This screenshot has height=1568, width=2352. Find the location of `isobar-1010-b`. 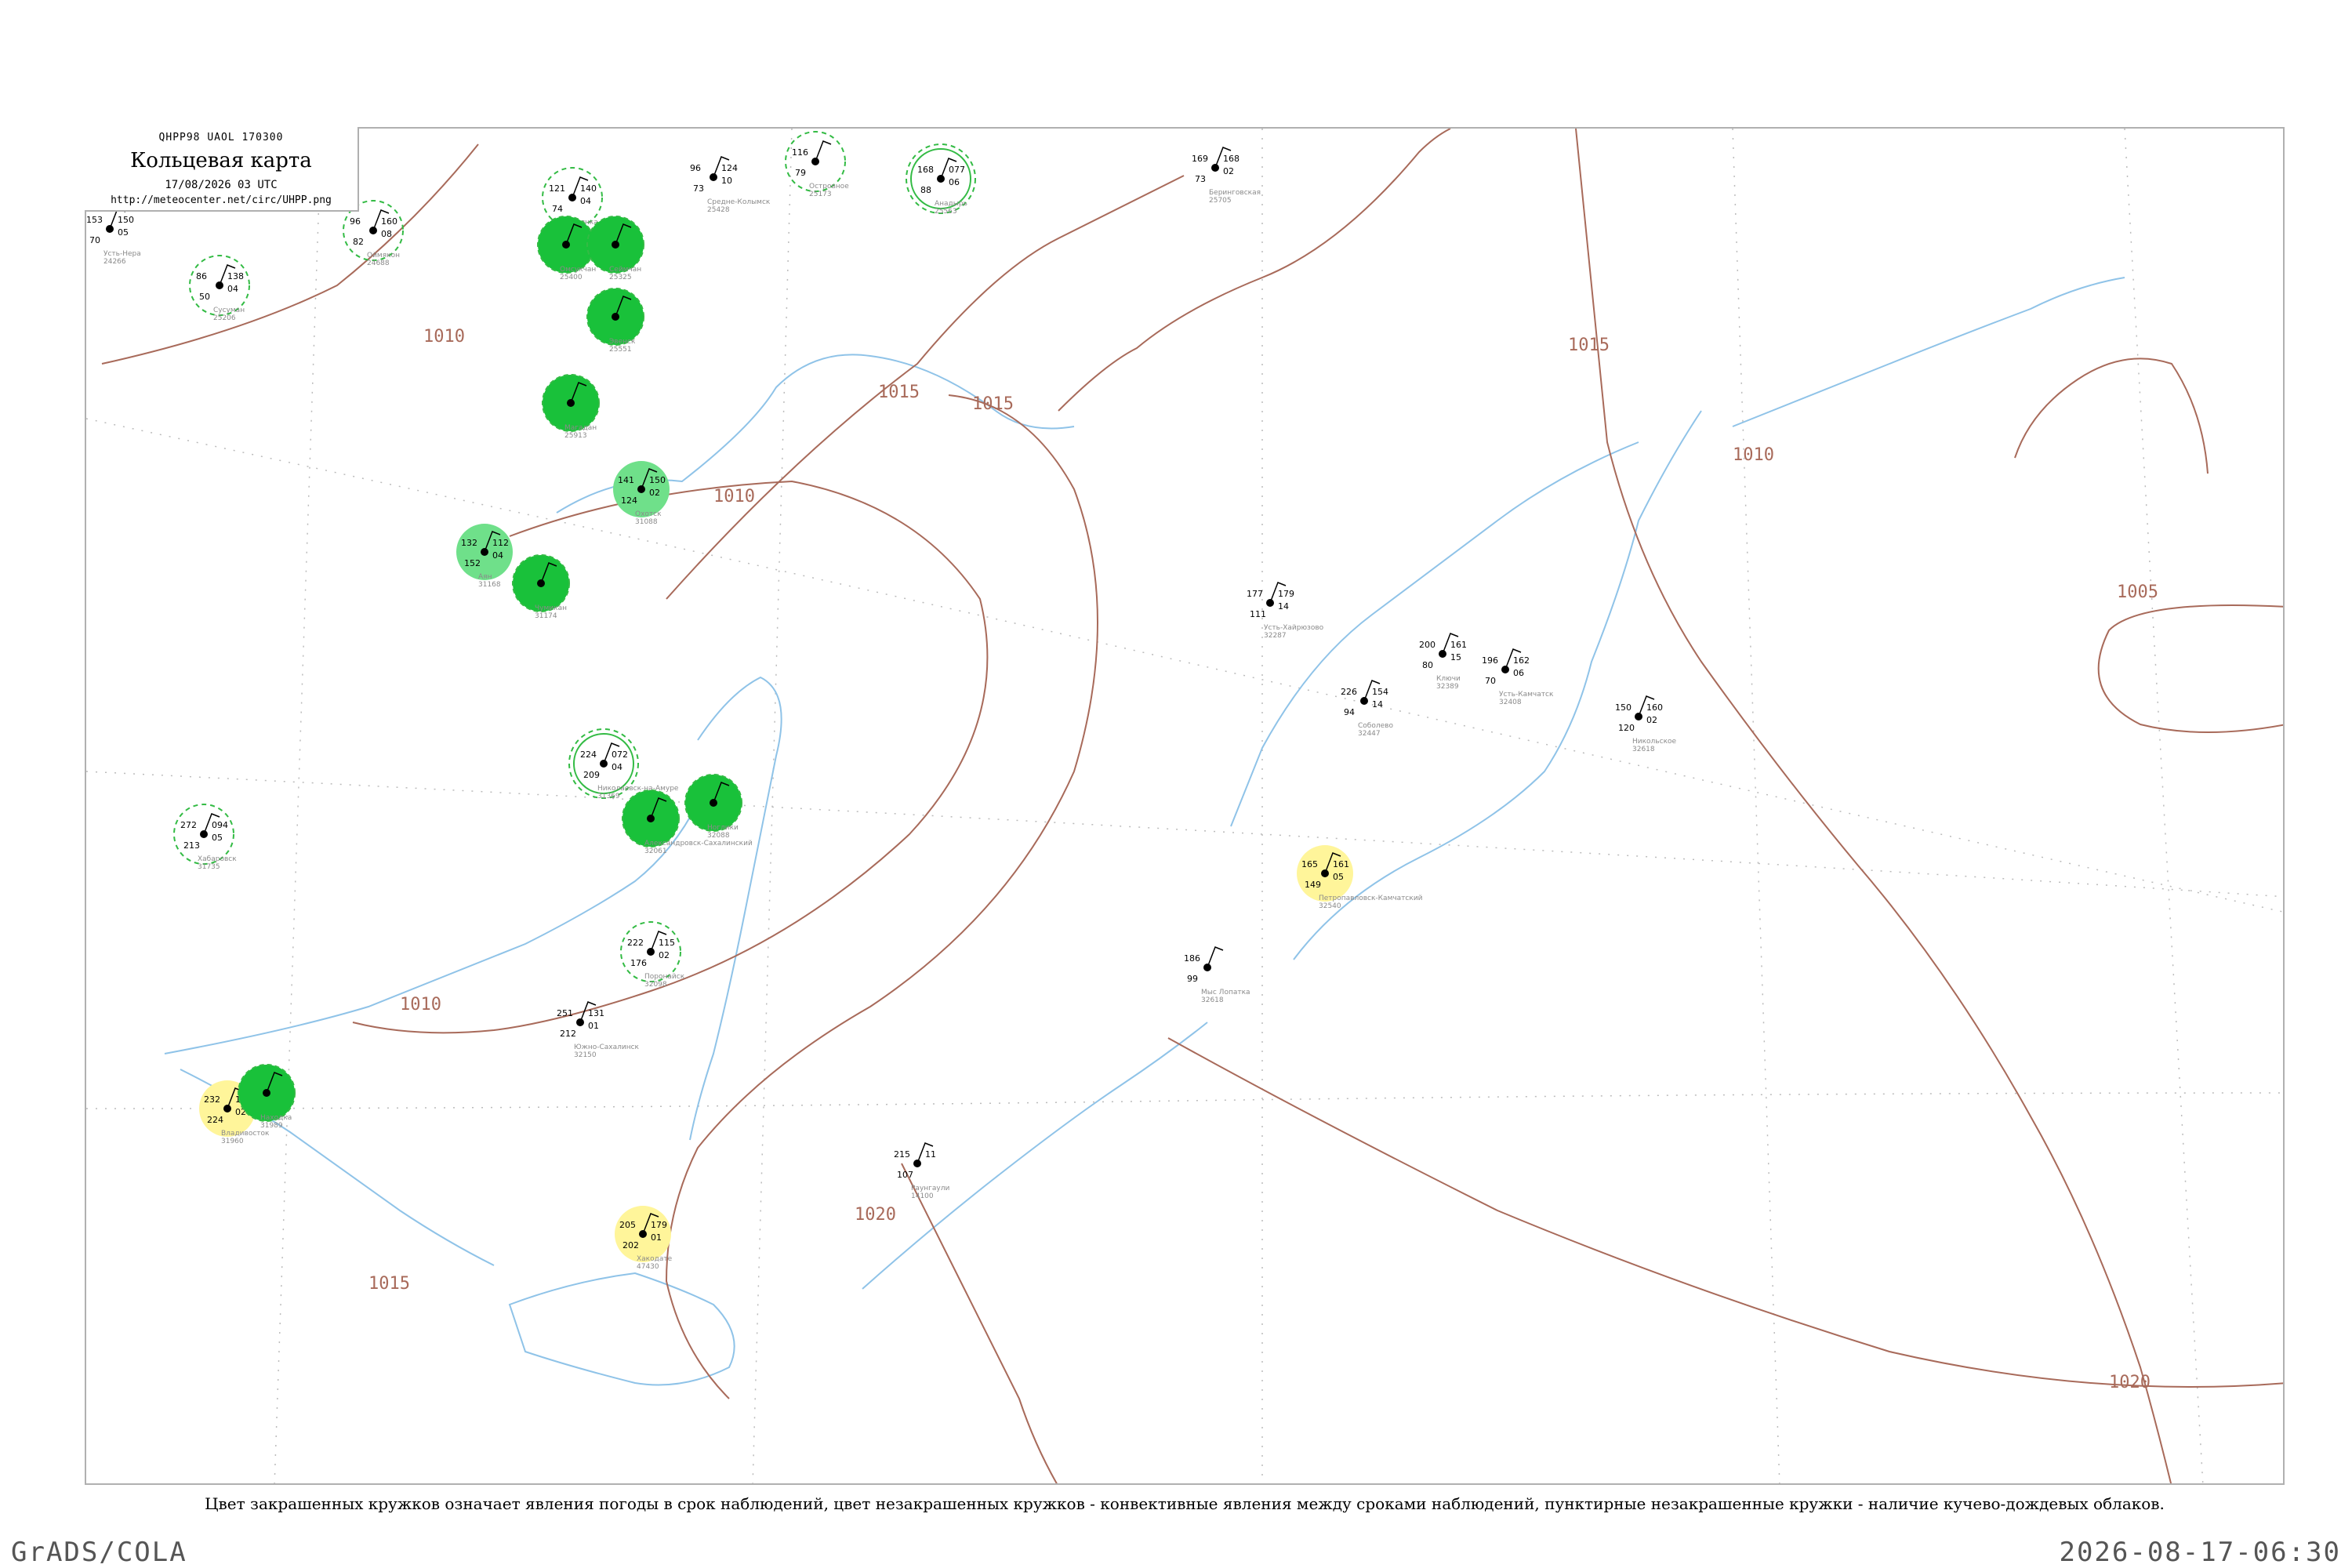

isobar-1010-b is located at coordinates (670, 757).